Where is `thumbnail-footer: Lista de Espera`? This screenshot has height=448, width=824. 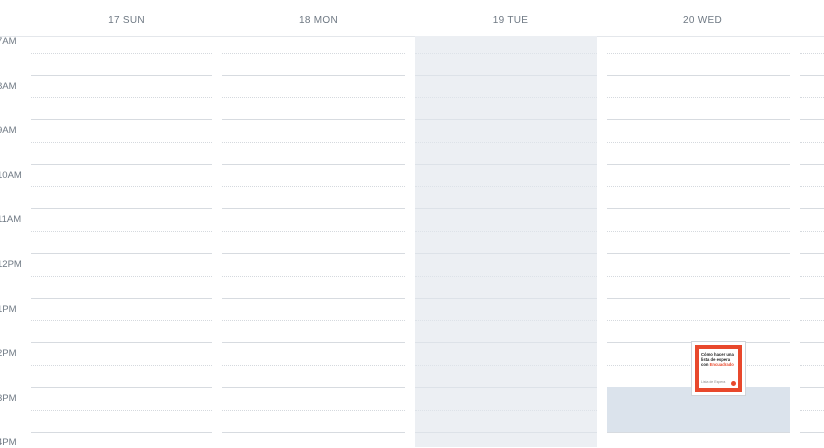 thumbnail-footer: Lista de Espera is located at coordinates (713, 382).